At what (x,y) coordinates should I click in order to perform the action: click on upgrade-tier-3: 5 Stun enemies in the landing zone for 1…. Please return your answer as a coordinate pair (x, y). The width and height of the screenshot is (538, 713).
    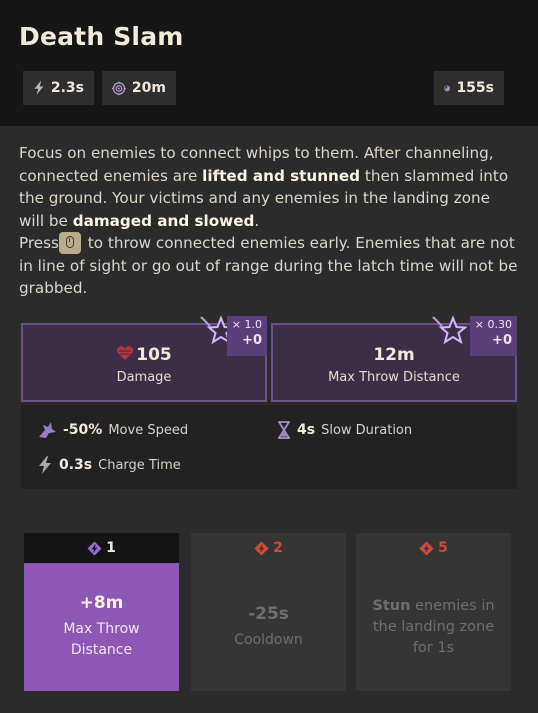
    Looking at the image, I should click on (433, 612).